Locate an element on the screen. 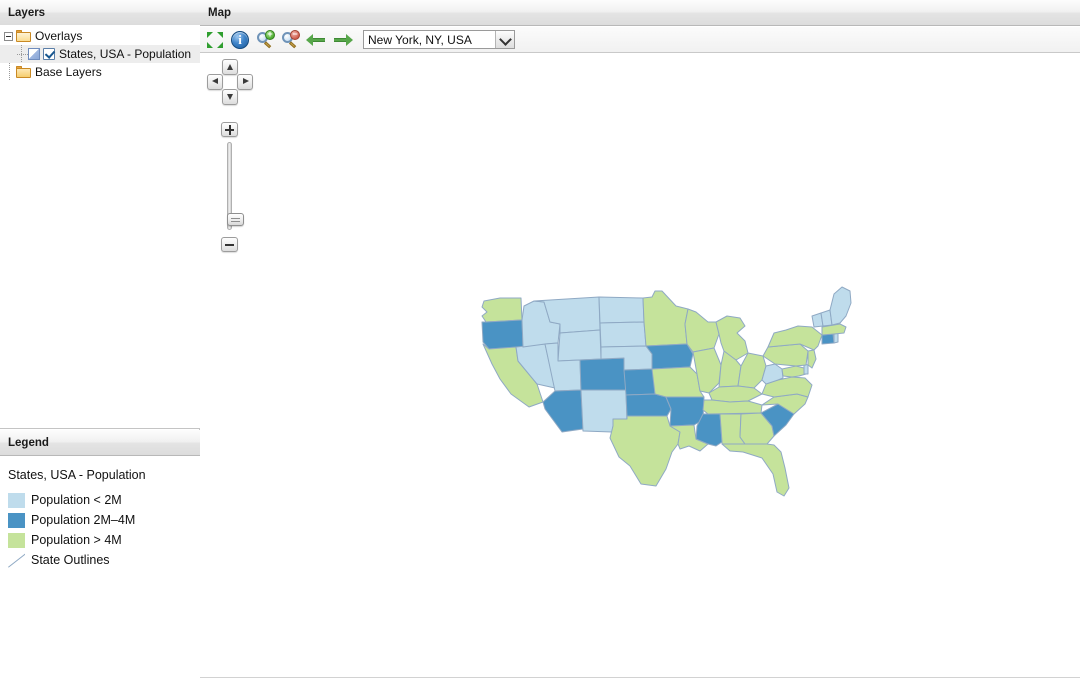 The image size is (1080, 678). state-TN is located at coordinates (732, 407).